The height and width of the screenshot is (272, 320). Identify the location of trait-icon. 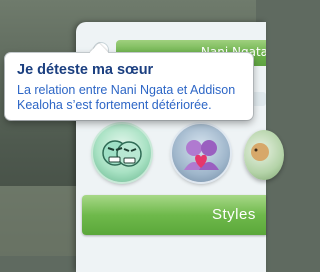
(260, 152).